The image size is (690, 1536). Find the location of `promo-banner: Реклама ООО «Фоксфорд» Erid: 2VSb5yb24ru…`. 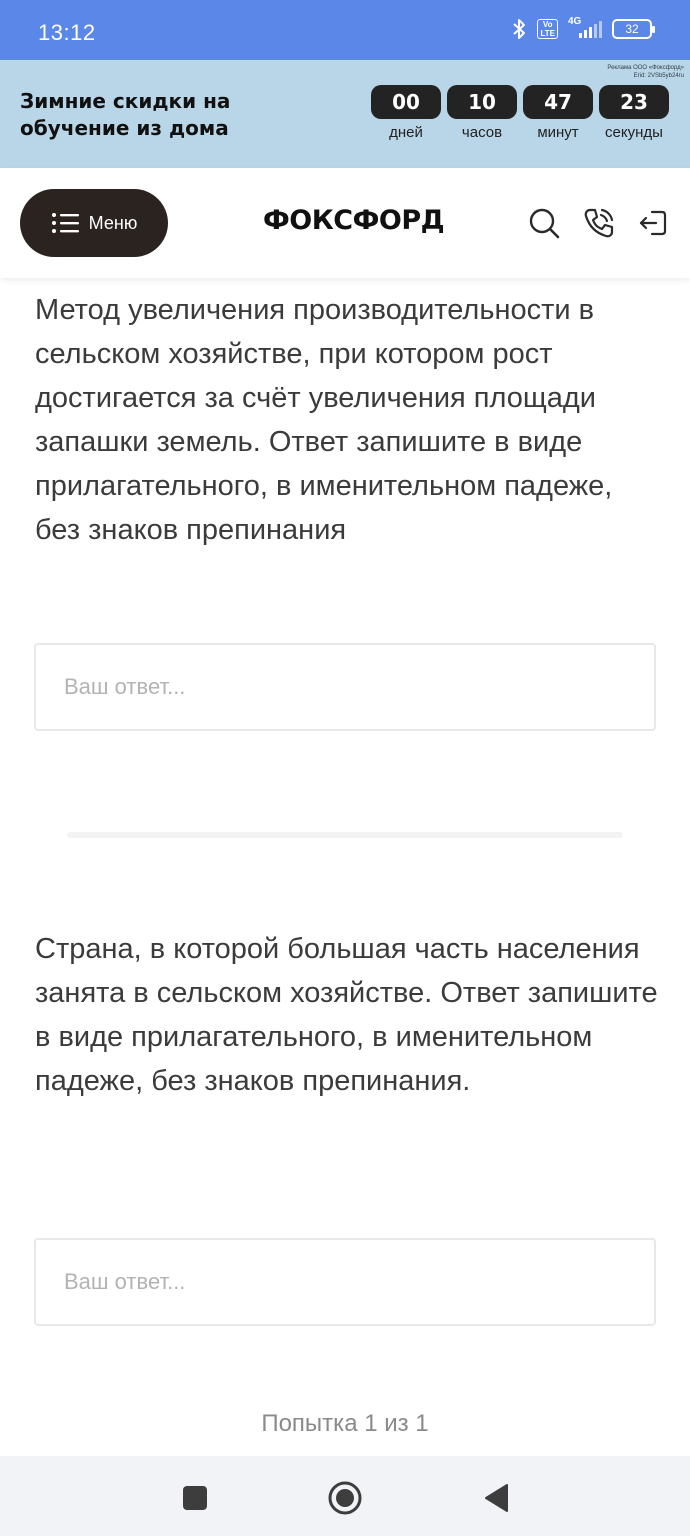

promo-banner: Реклама ООО «Фоксфорд» Erid: 2VSb5yb24ru… is located at coordinates (345, 114).